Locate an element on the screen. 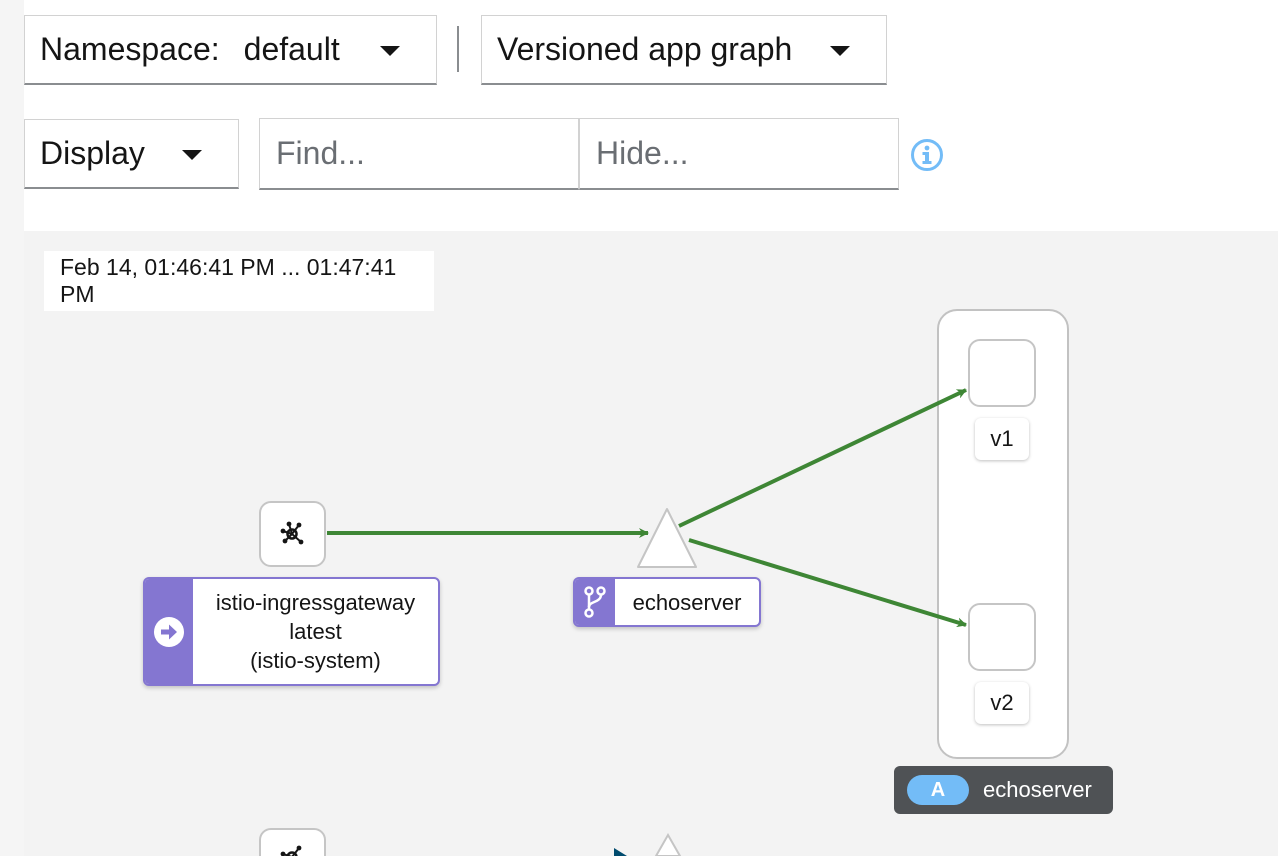 This screenshot has height=856, width=1278. find-input is located at coordinates (419, 154).